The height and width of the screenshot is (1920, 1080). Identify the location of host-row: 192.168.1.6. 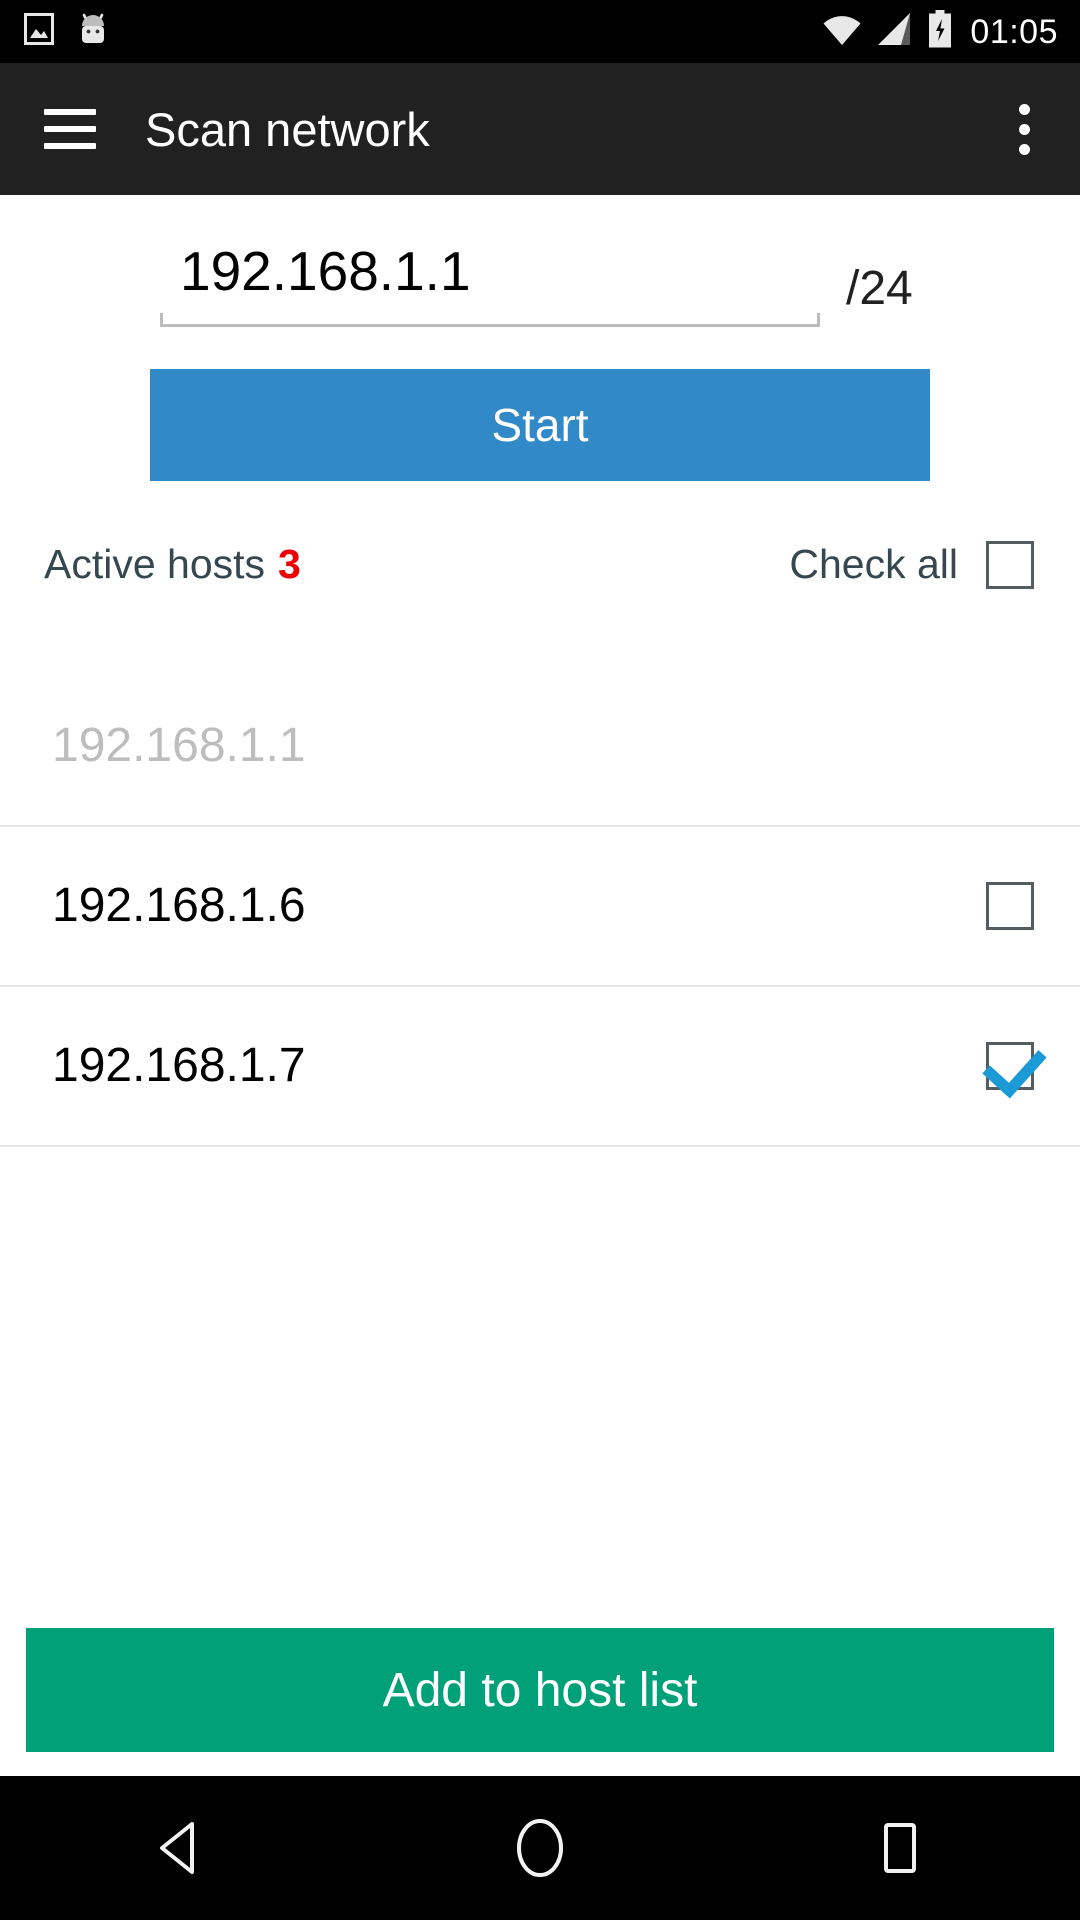
(540, 907).